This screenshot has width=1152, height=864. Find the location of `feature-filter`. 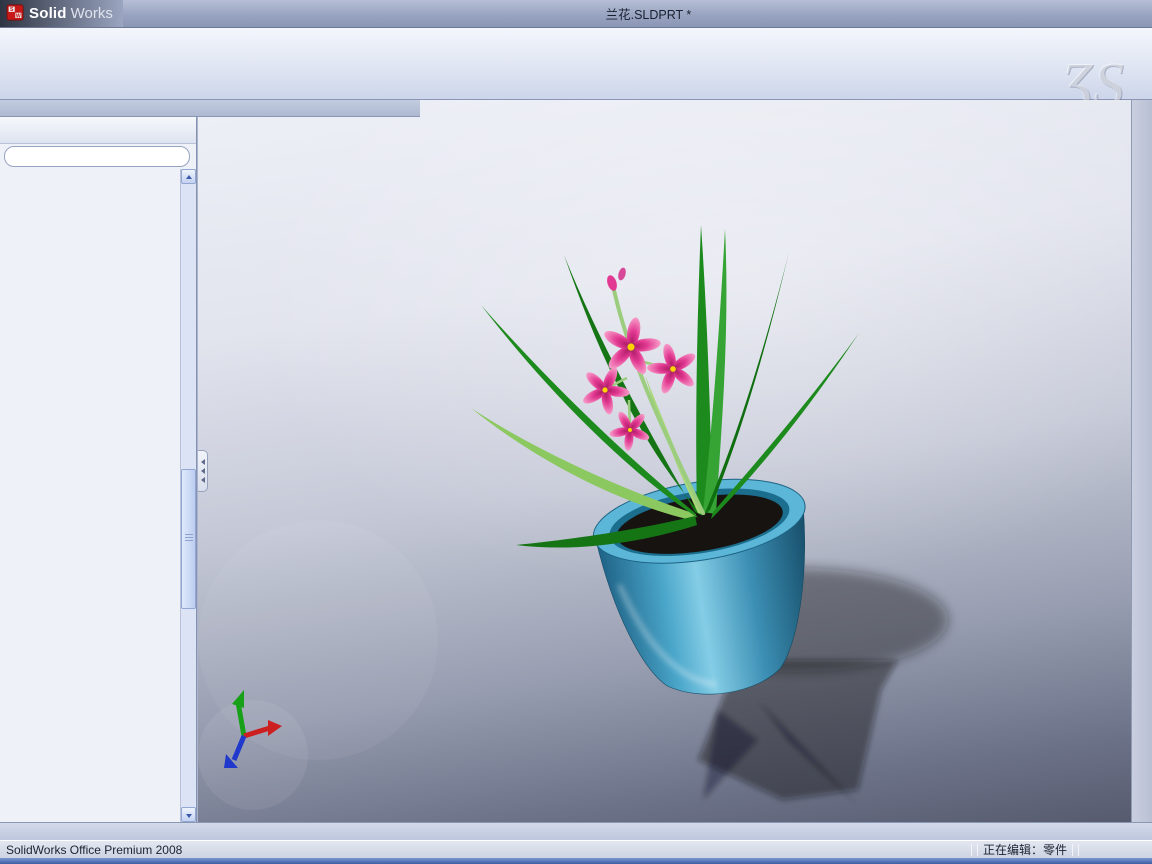

feature-filter is located at coordinates (97, 156).